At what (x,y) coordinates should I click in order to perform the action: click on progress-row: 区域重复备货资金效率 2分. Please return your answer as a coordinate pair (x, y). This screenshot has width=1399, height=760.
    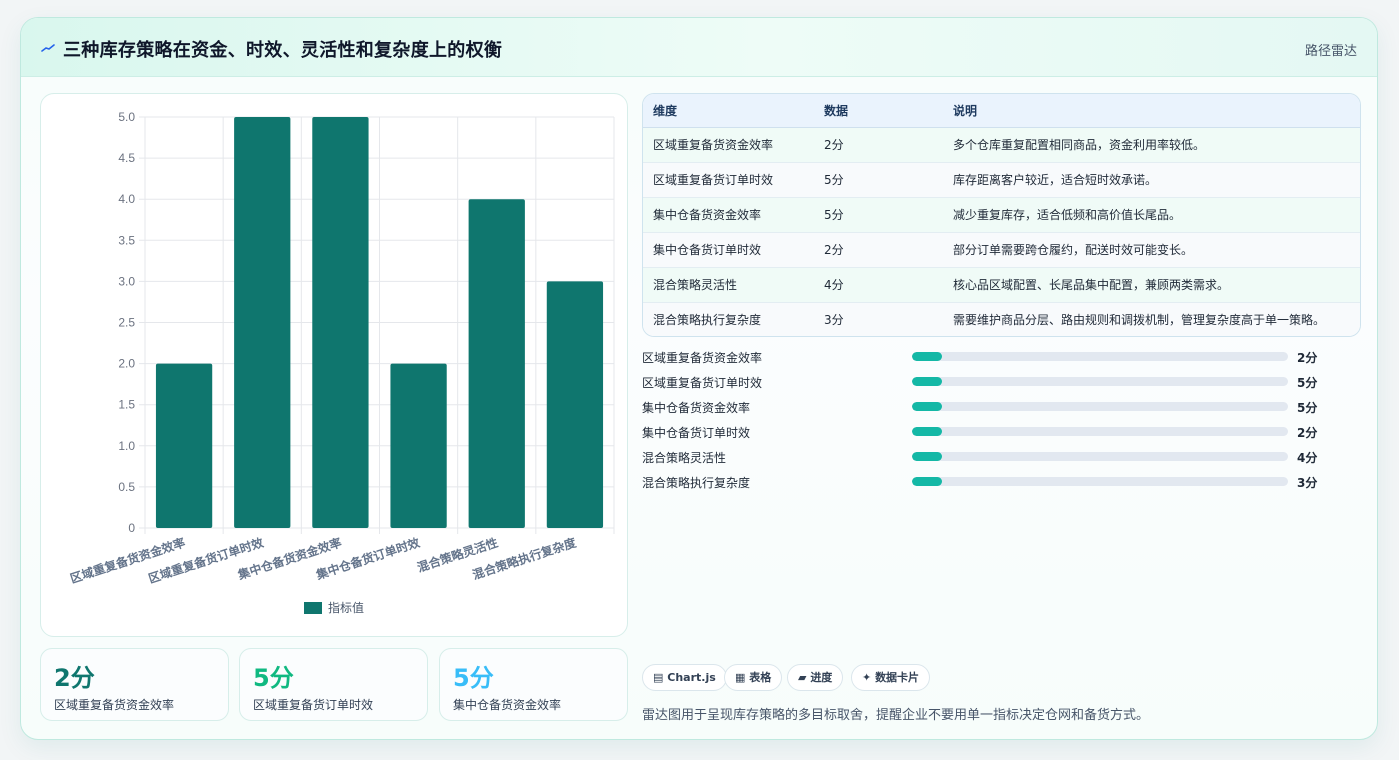
    Looking at the image, I should click on (992, 359).